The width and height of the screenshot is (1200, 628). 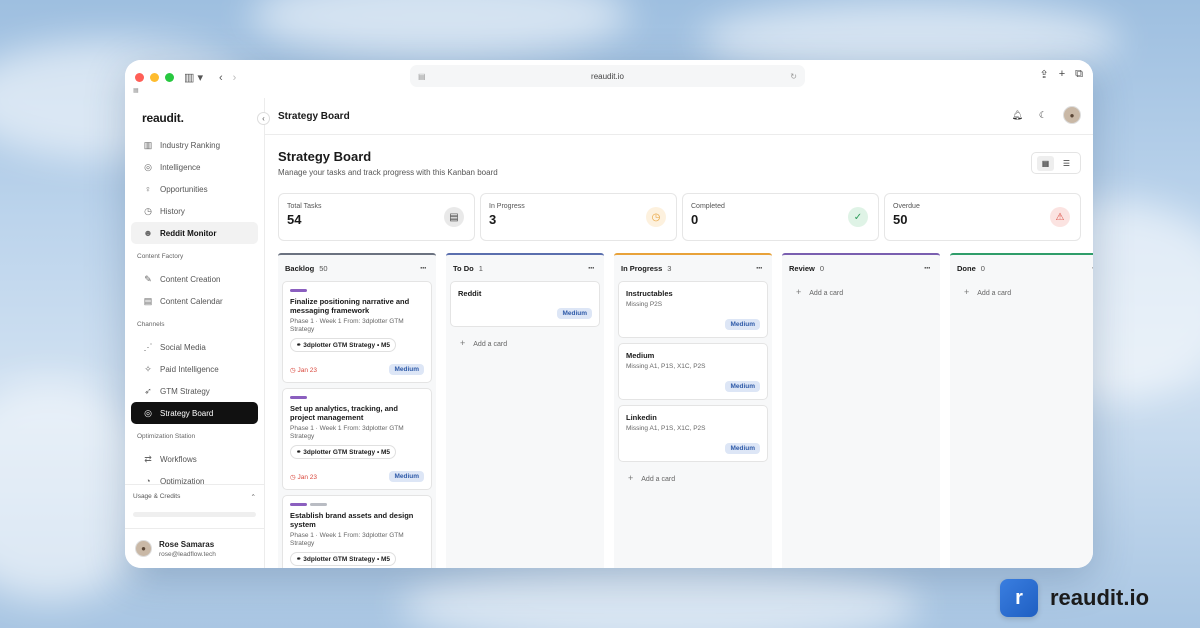 I want to click on address-bar: ▤ reaudit.io ↻, so click(x=607, y=76).